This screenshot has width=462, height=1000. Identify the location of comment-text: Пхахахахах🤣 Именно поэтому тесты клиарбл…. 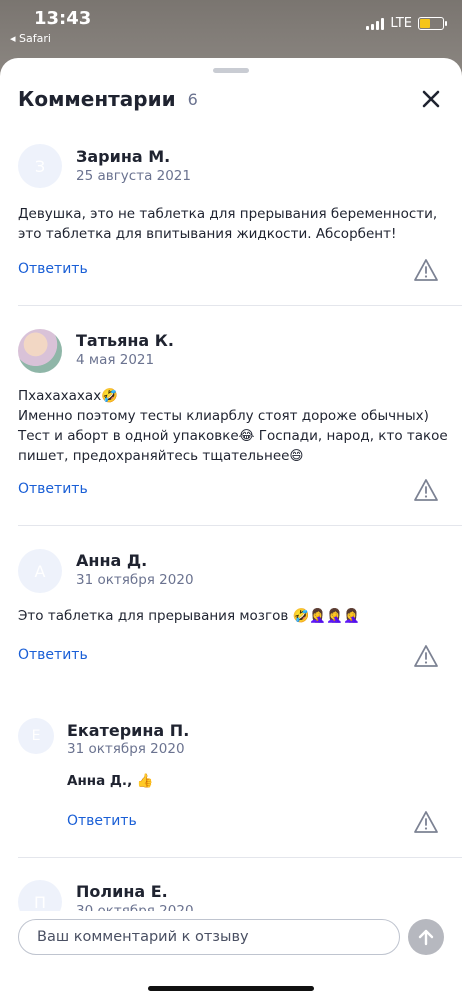
(233, 426).